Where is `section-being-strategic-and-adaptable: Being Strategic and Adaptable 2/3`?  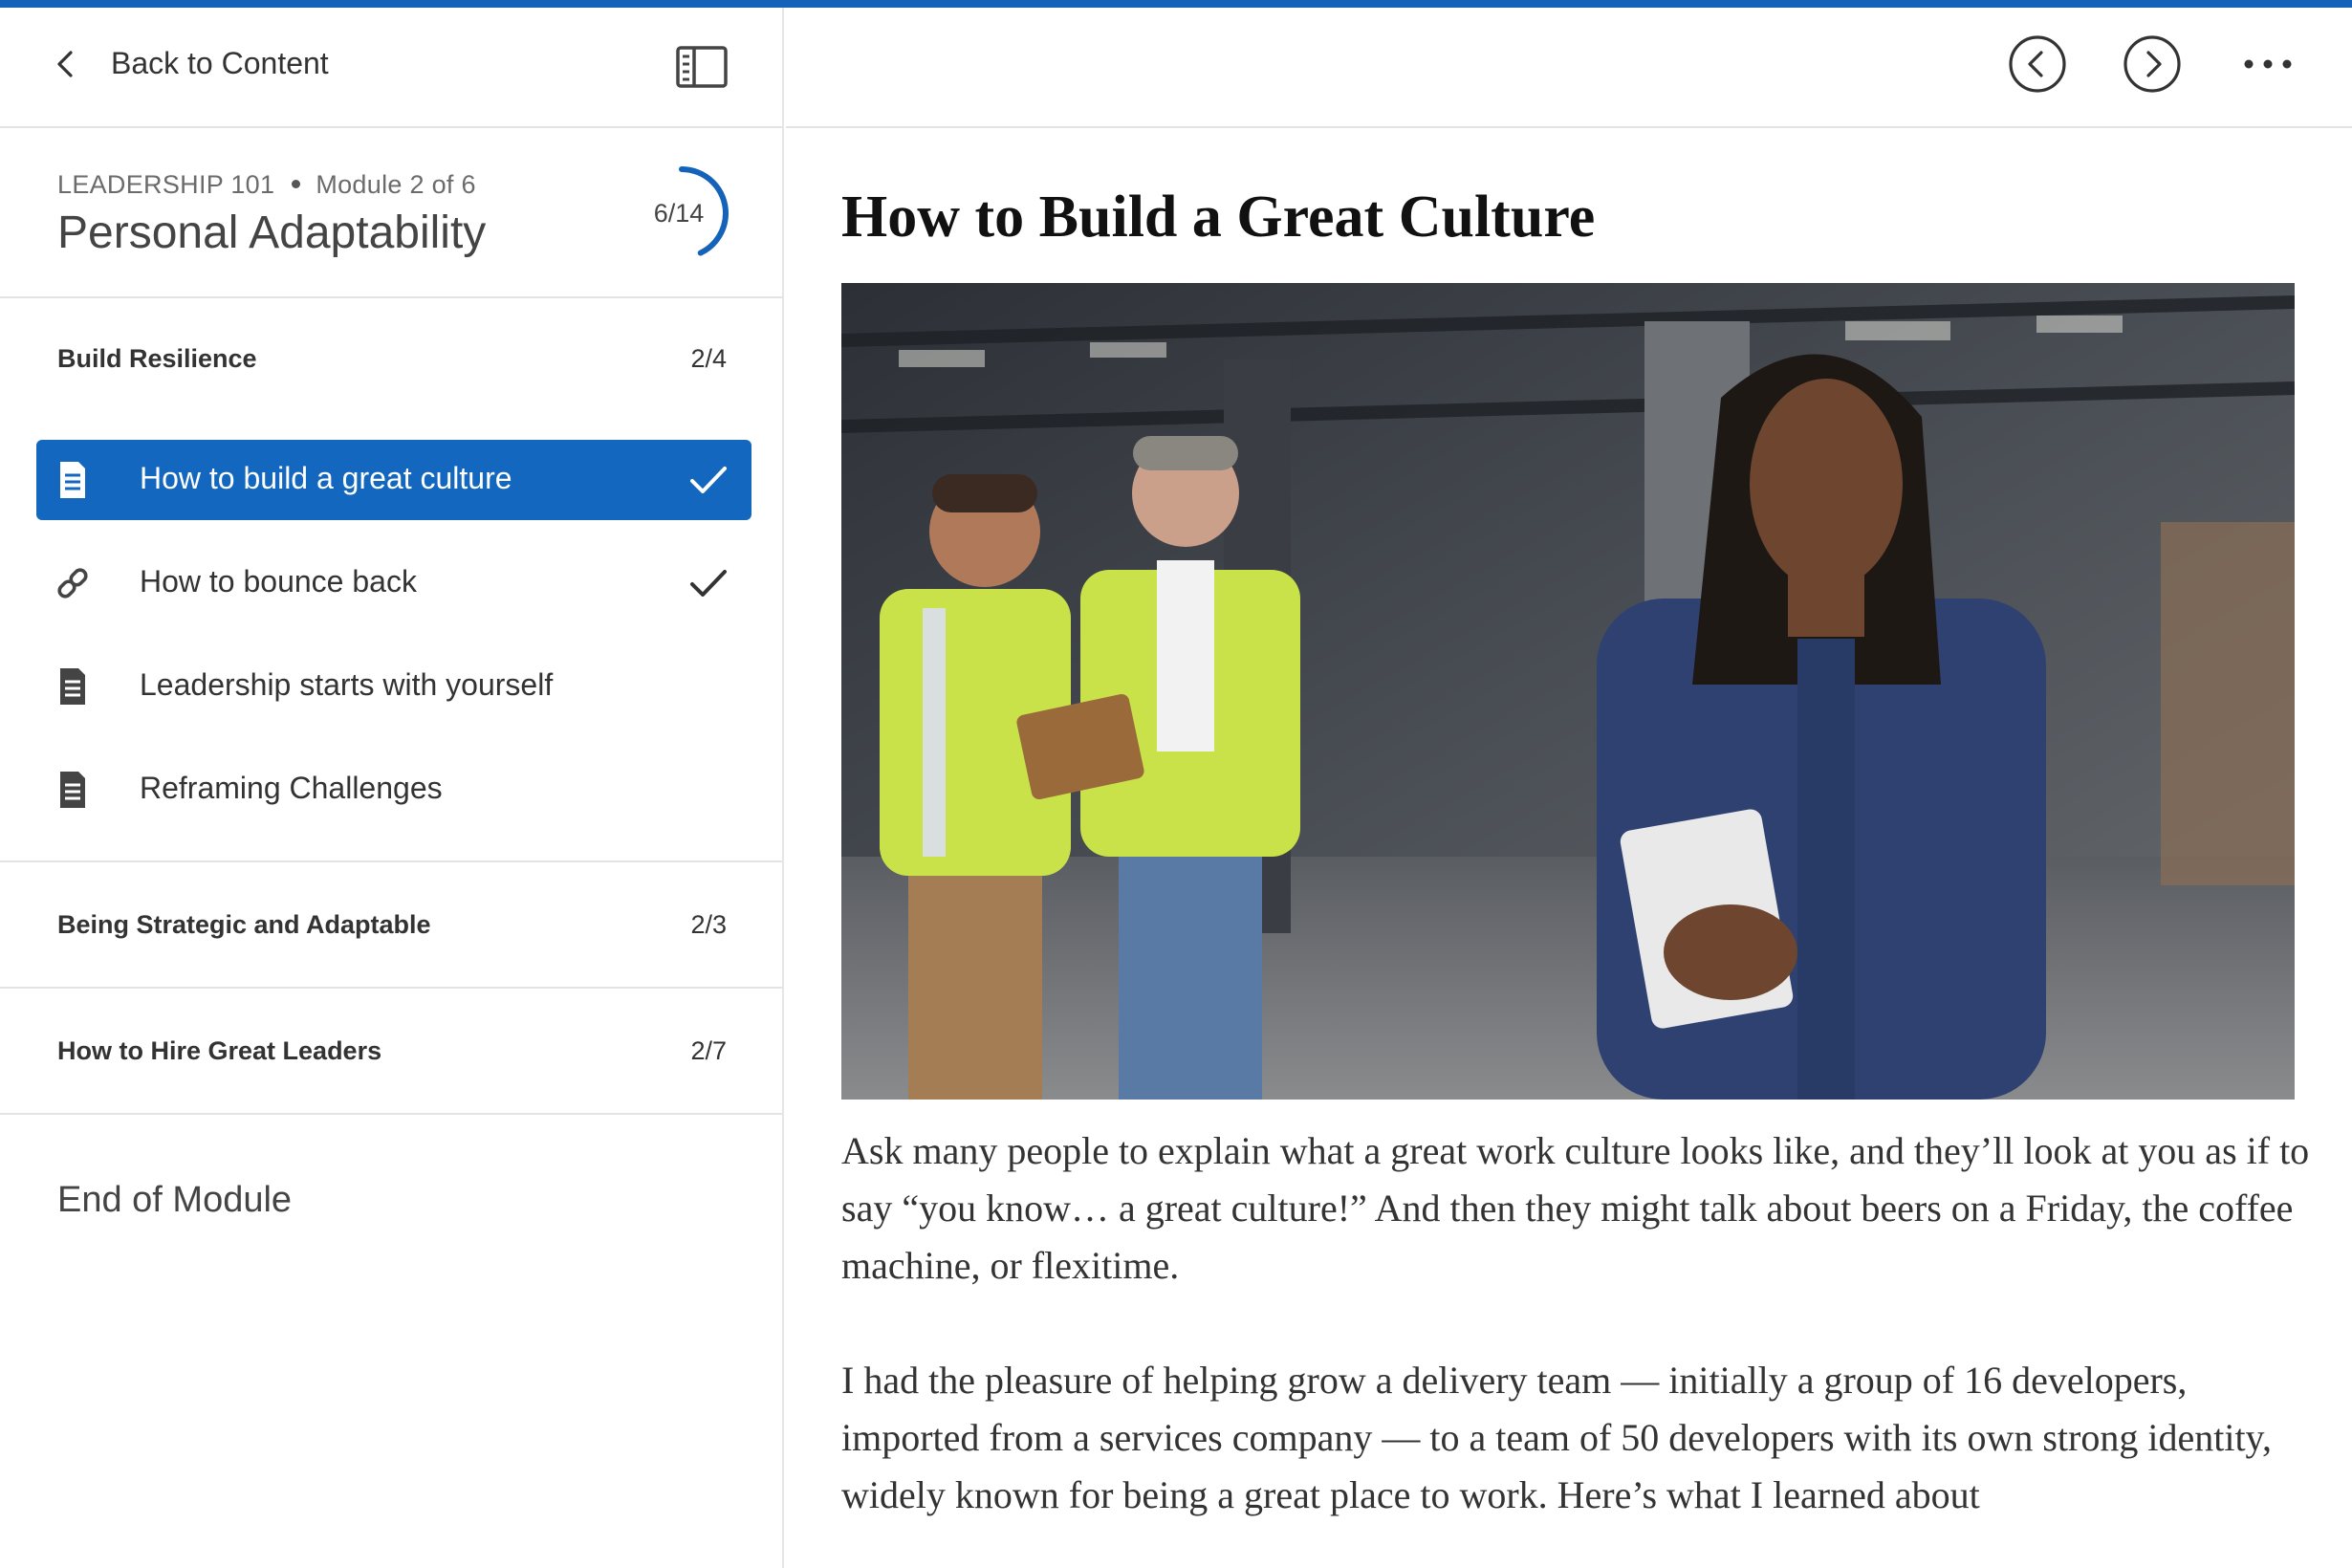
section-being-strategic-and-adaptable: Being Strategic and Adaptable 2/3 is located at coordinates (391, 924).